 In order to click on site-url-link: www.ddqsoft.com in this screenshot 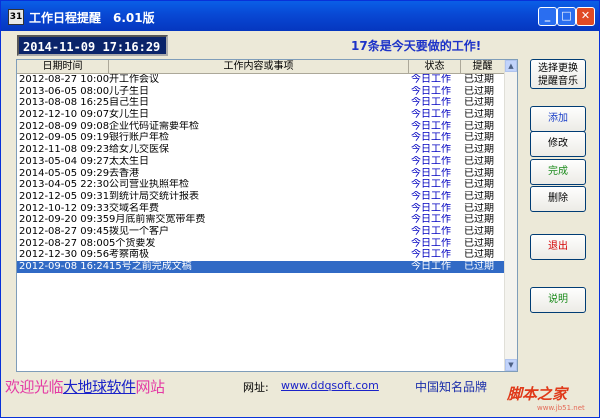, I will do `click(330, 385)`.